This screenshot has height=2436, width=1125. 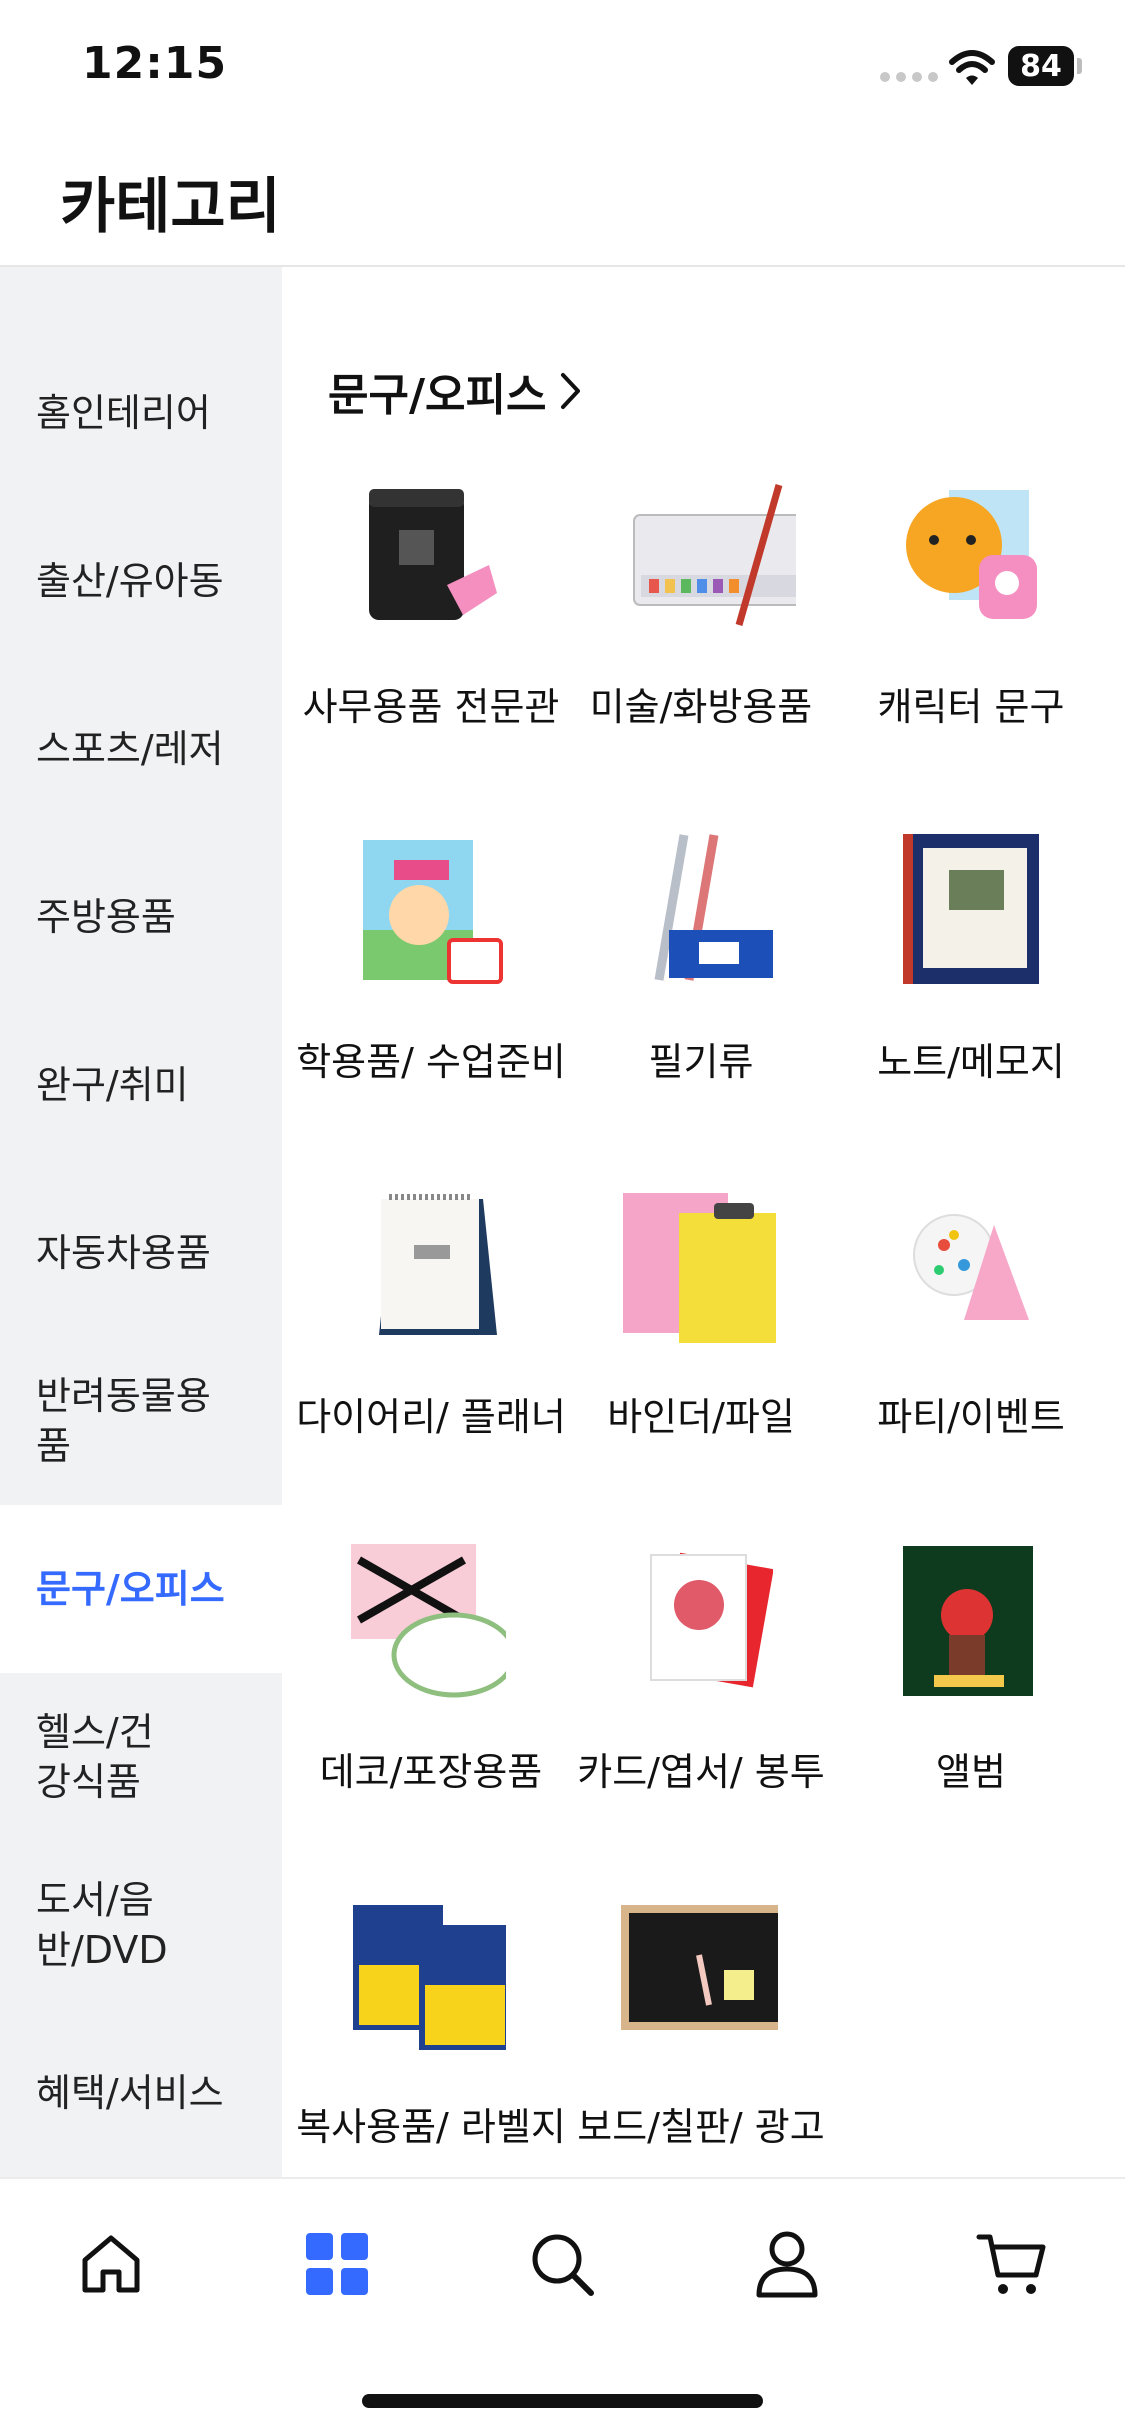 I want to click on sidebar-item-toys-hobby: 완구/취미, so click(x=141, y=1085).